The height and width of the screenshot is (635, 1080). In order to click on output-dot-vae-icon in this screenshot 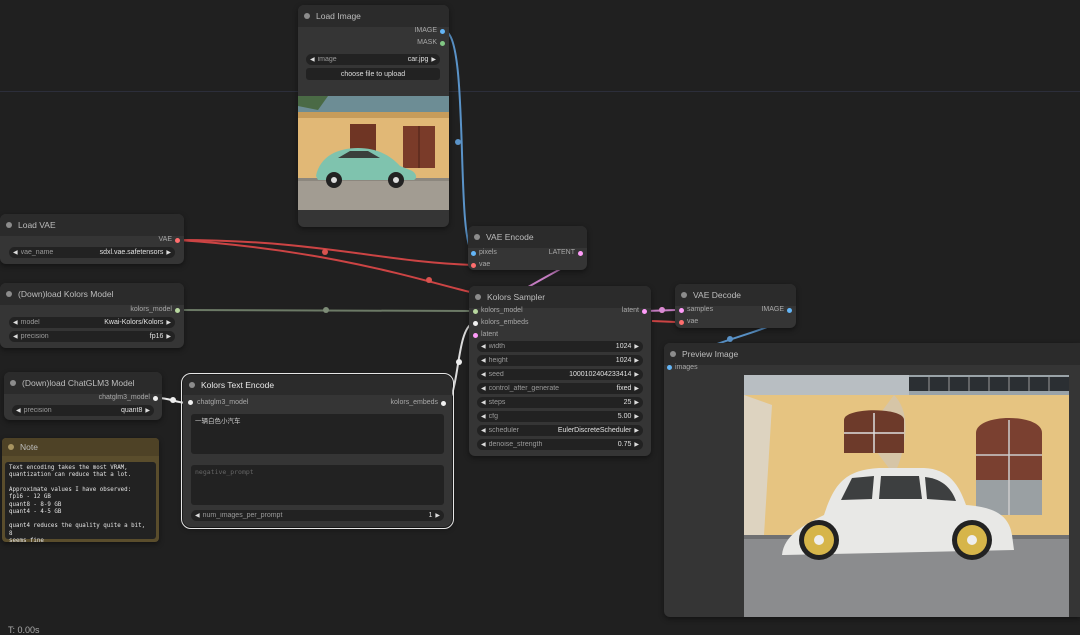, I will do `click(177, 240)`.